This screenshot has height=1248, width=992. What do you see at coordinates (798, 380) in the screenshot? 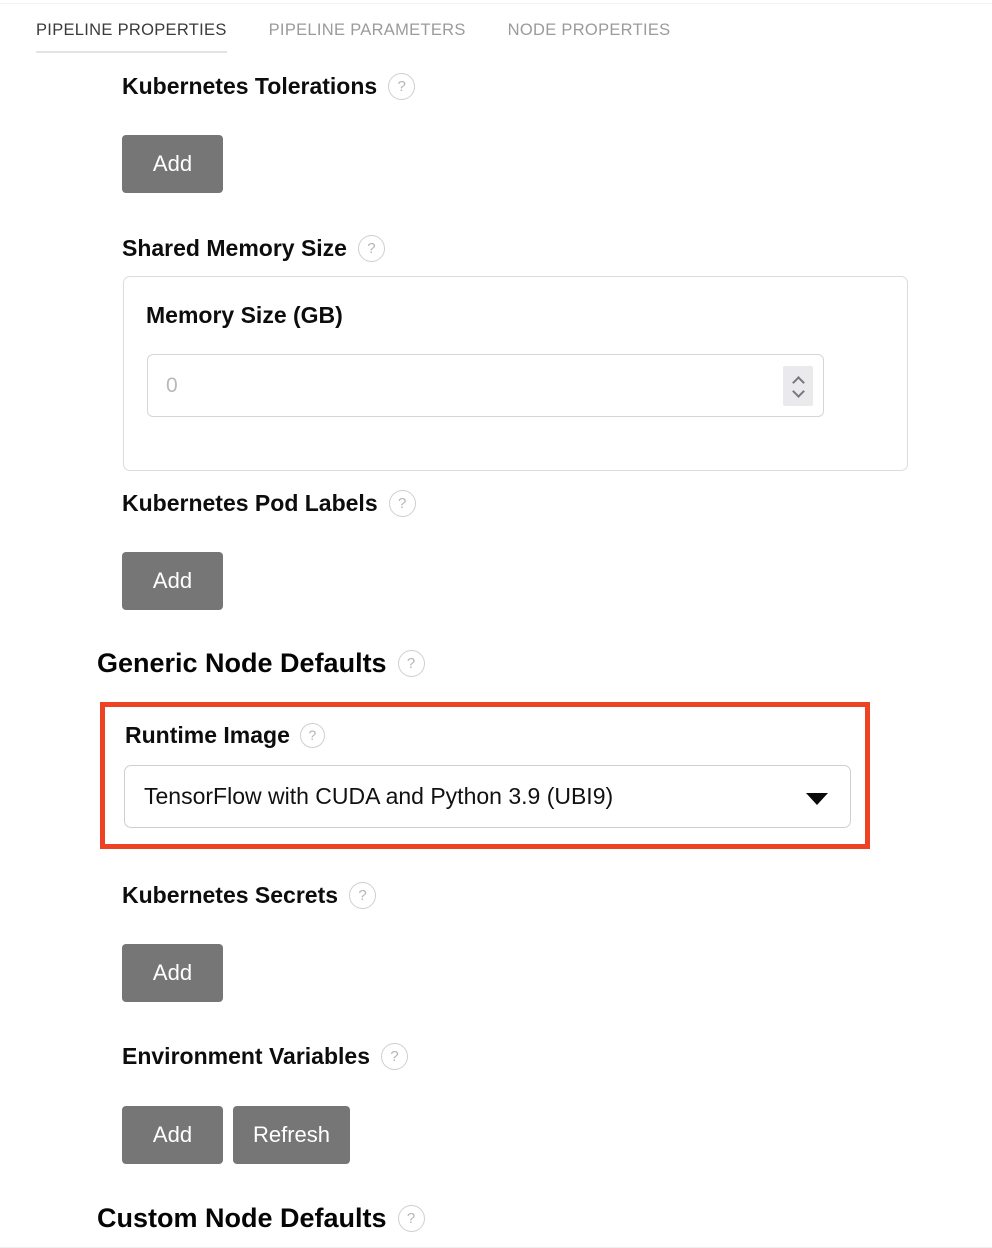
I see `chevron-up-icon` at bounding box center [798, 380].